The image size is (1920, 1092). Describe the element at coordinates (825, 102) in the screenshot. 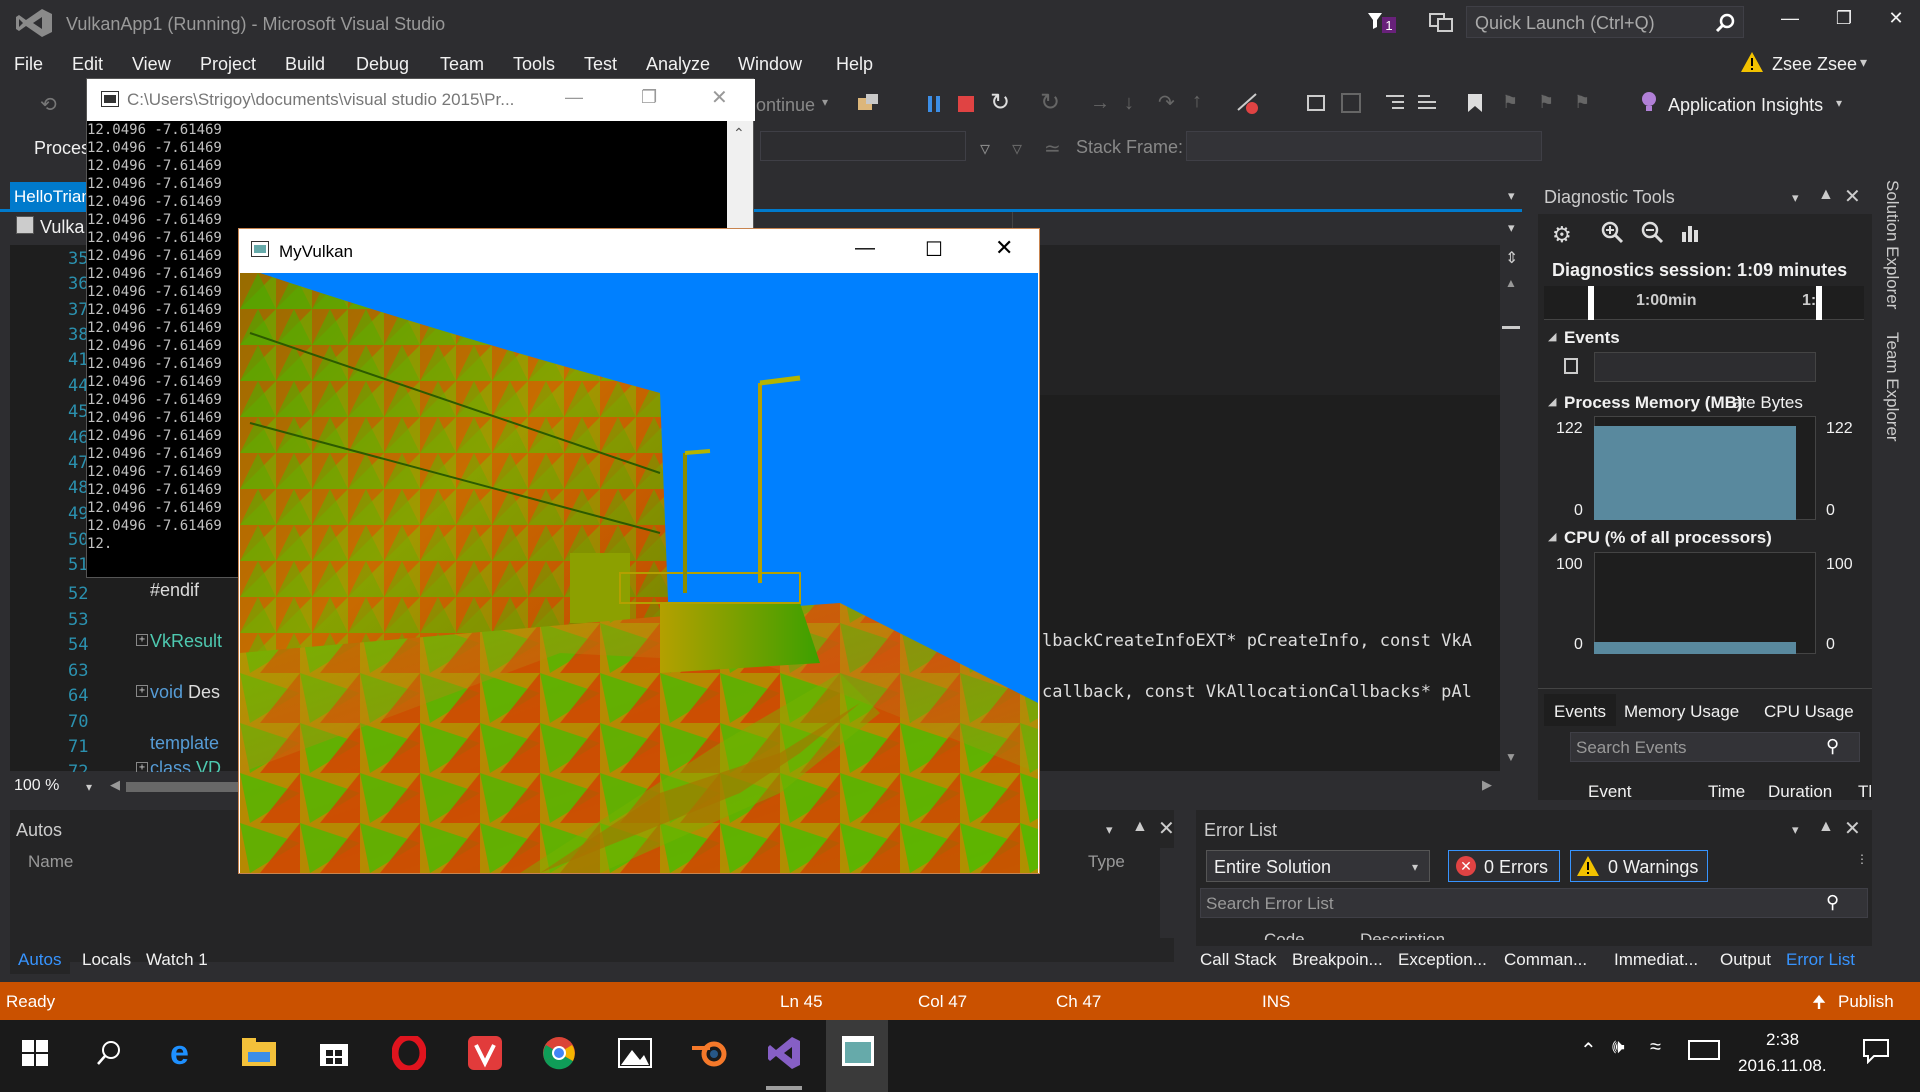

I see `continue-dropdown-icon: ▾` at that location.